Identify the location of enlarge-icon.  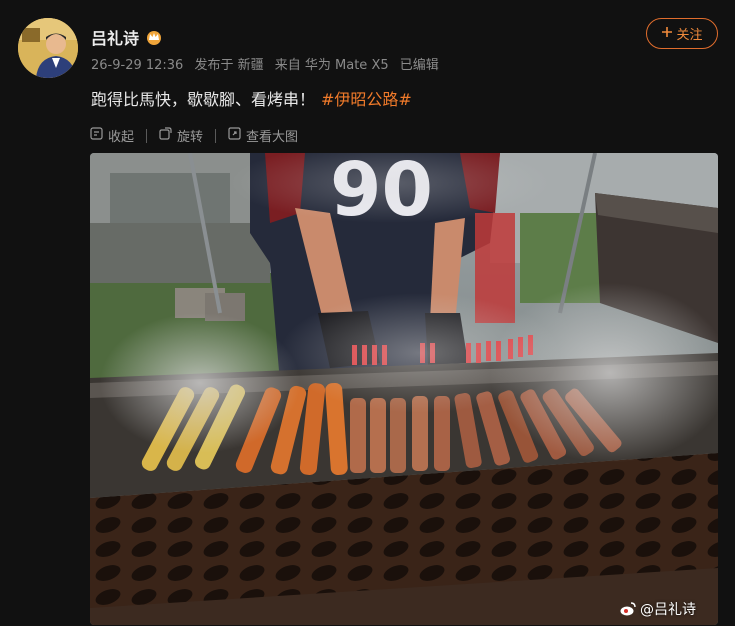
(234, 135).